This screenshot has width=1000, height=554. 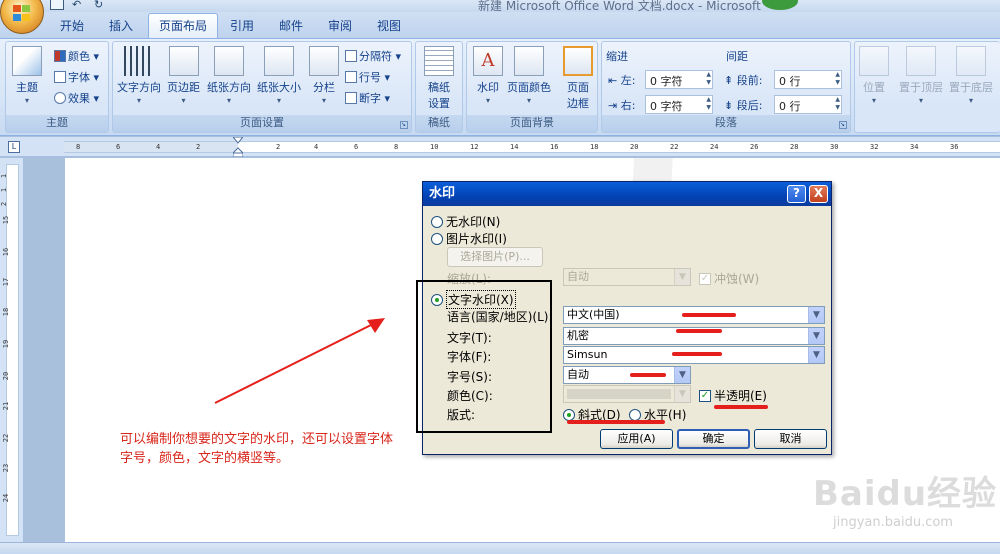 I want to click on indent-marker-icon, so click(x=238, y=147).